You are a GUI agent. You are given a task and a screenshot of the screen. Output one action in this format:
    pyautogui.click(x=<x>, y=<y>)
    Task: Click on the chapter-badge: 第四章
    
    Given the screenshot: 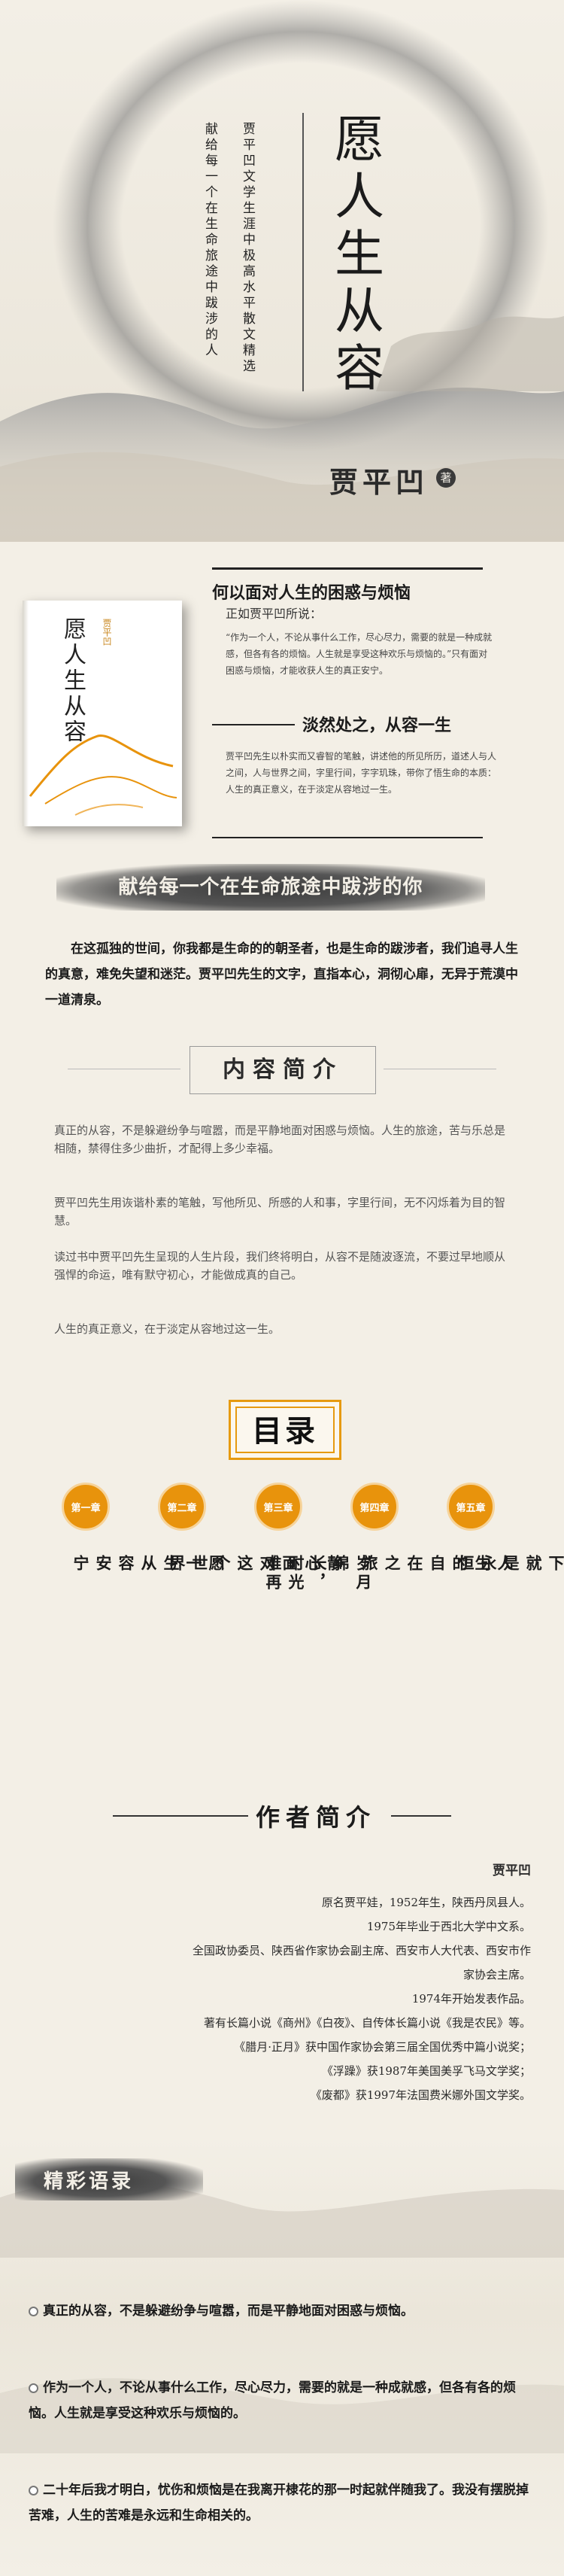 What is the action you would take?
    pyautogui.click(x=374, y=1507)
    